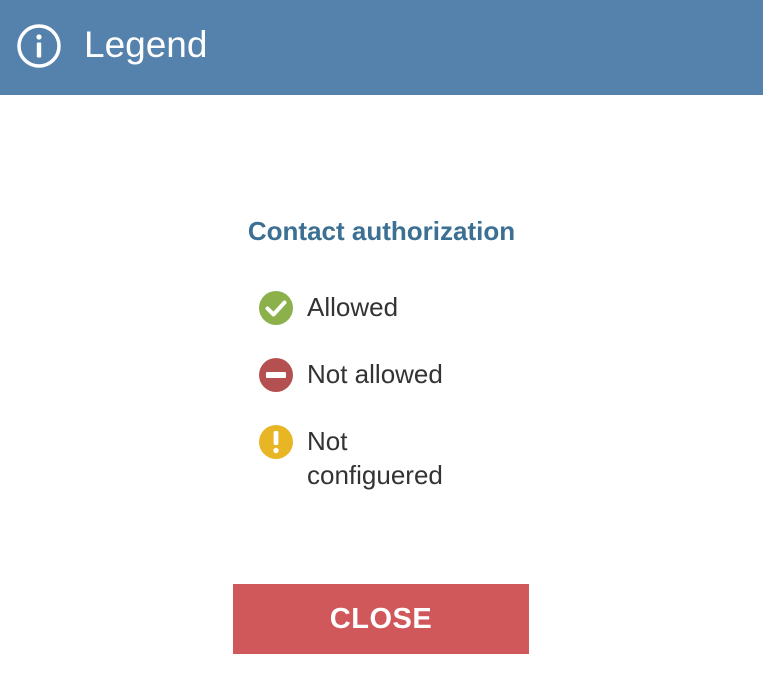 The image size is (763, 696). Describe the element at coordinates (375, 374) in the screenshot. I see `legend-label-not-allowed: Not allowed` at that location.